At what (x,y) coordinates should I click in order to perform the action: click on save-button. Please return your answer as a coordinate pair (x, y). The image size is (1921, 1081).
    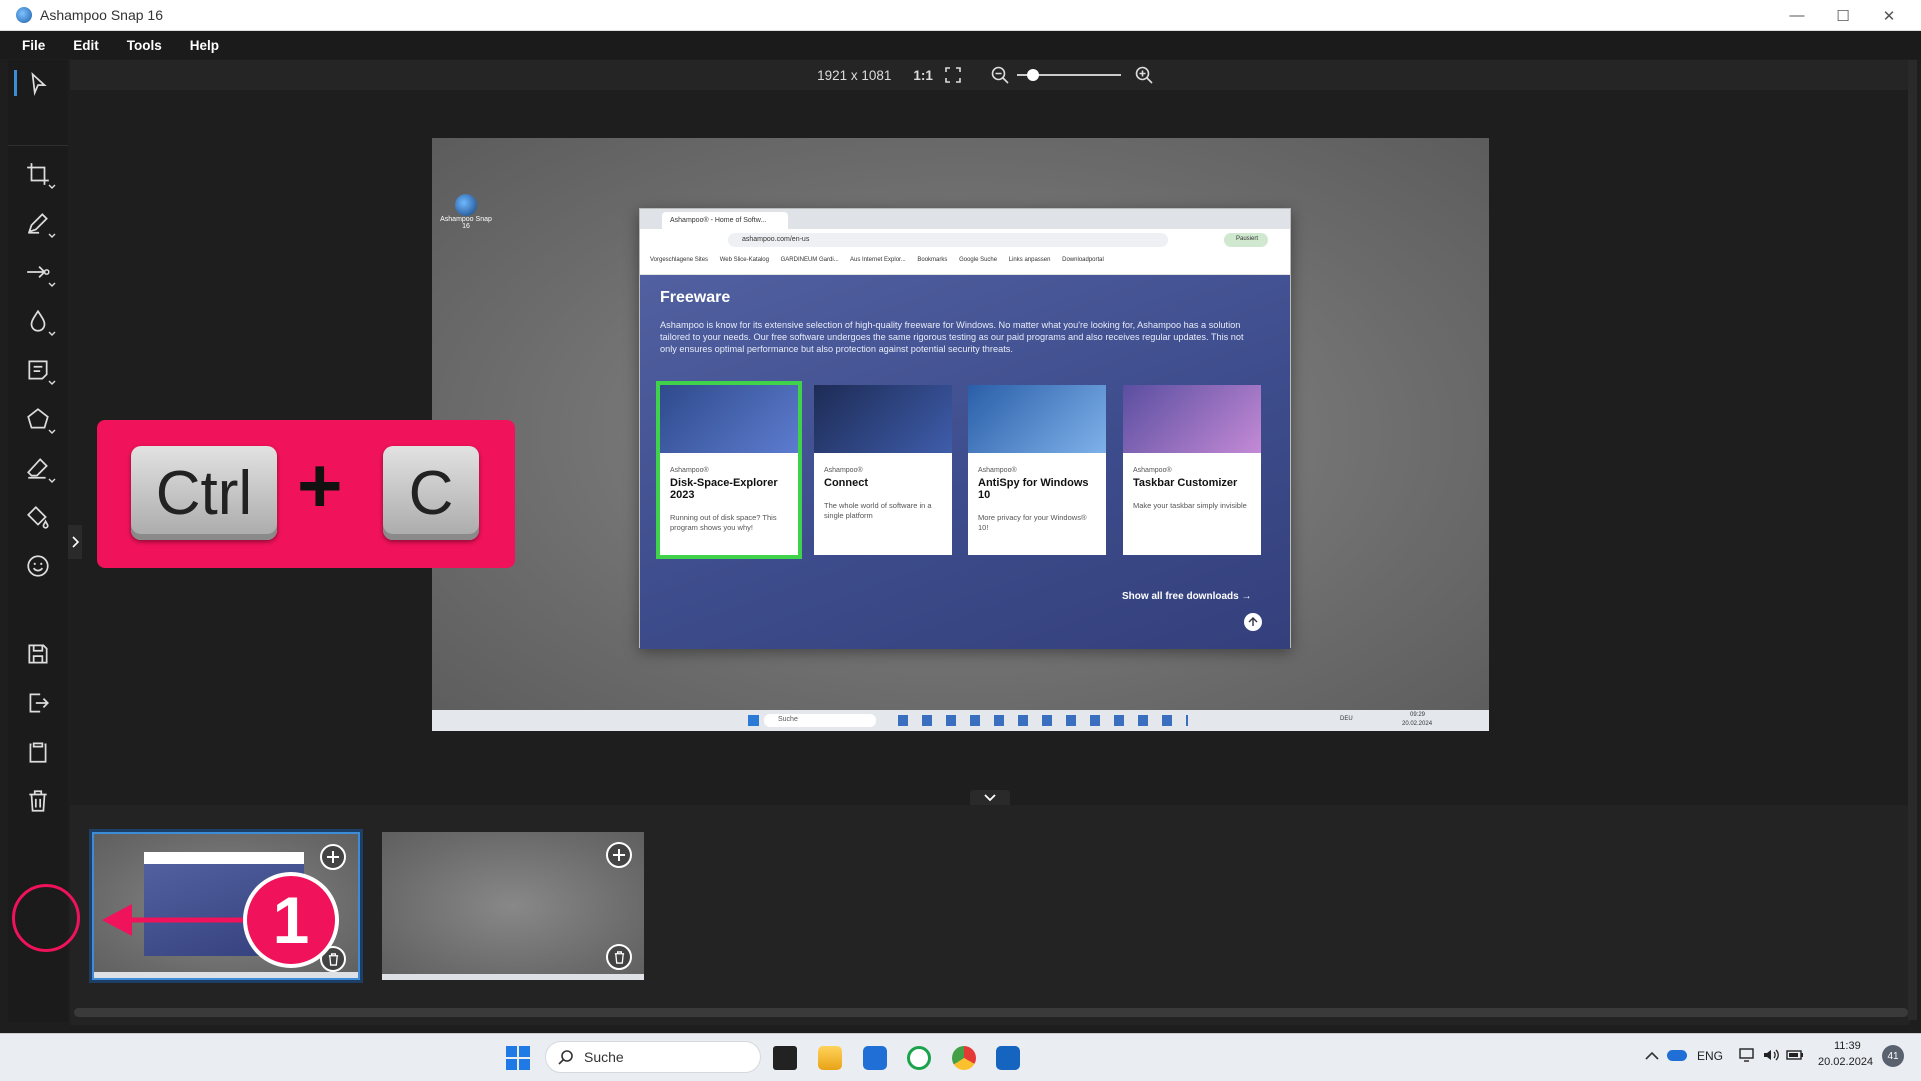
    Looking at the image, I should click on (38, 654).